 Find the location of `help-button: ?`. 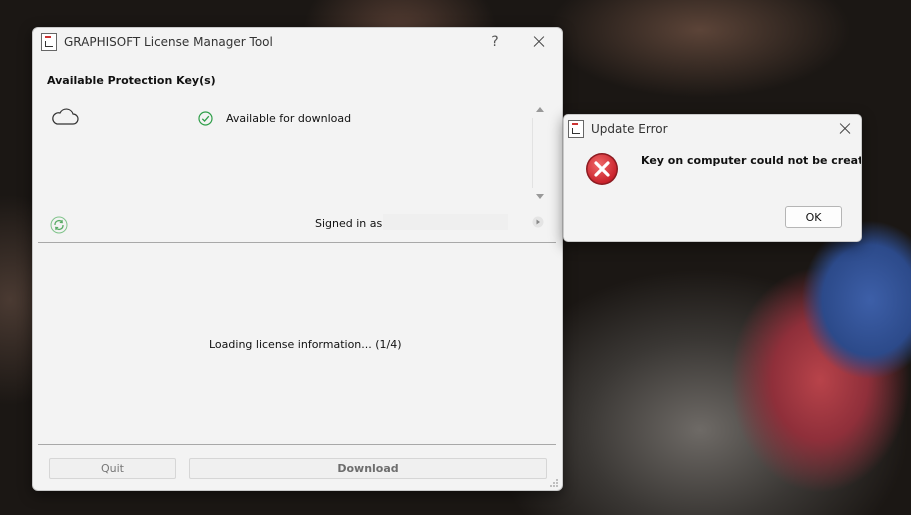

help-button: ? is located at coordinates (495, 42).